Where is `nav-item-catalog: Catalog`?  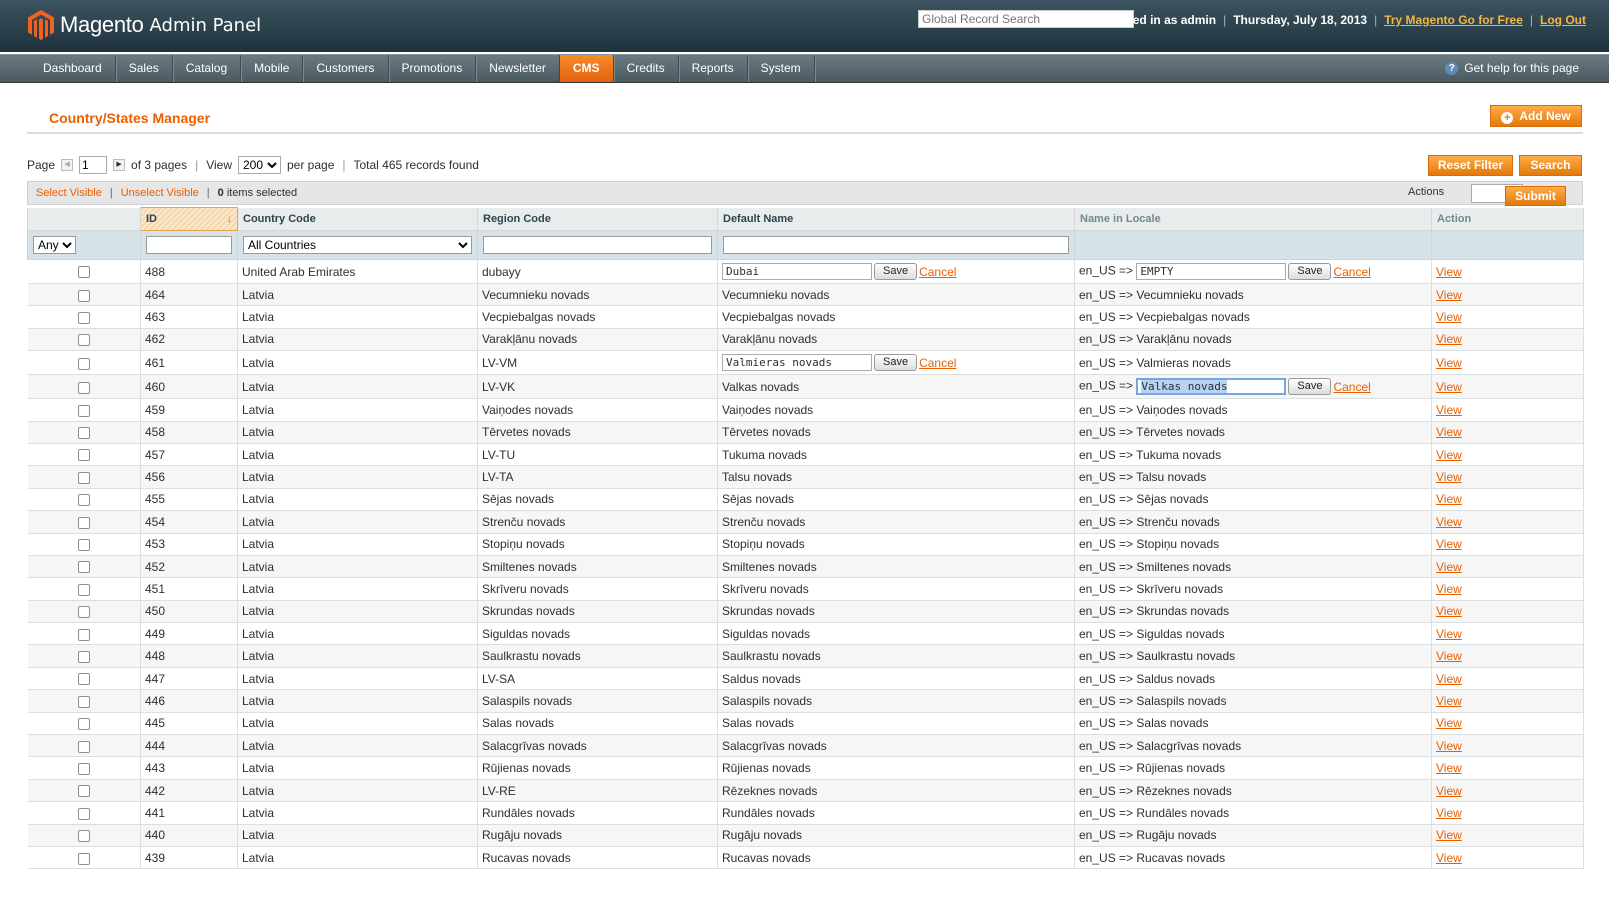 nav-item-catalog: Catalog is located at coordinates (207, 68).